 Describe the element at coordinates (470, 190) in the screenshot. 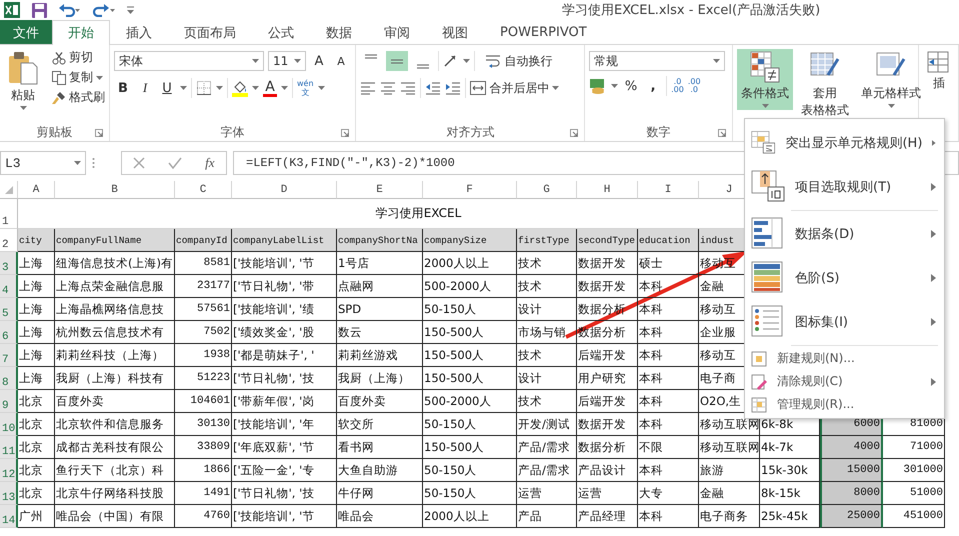

I see `column-header: F` at that location.